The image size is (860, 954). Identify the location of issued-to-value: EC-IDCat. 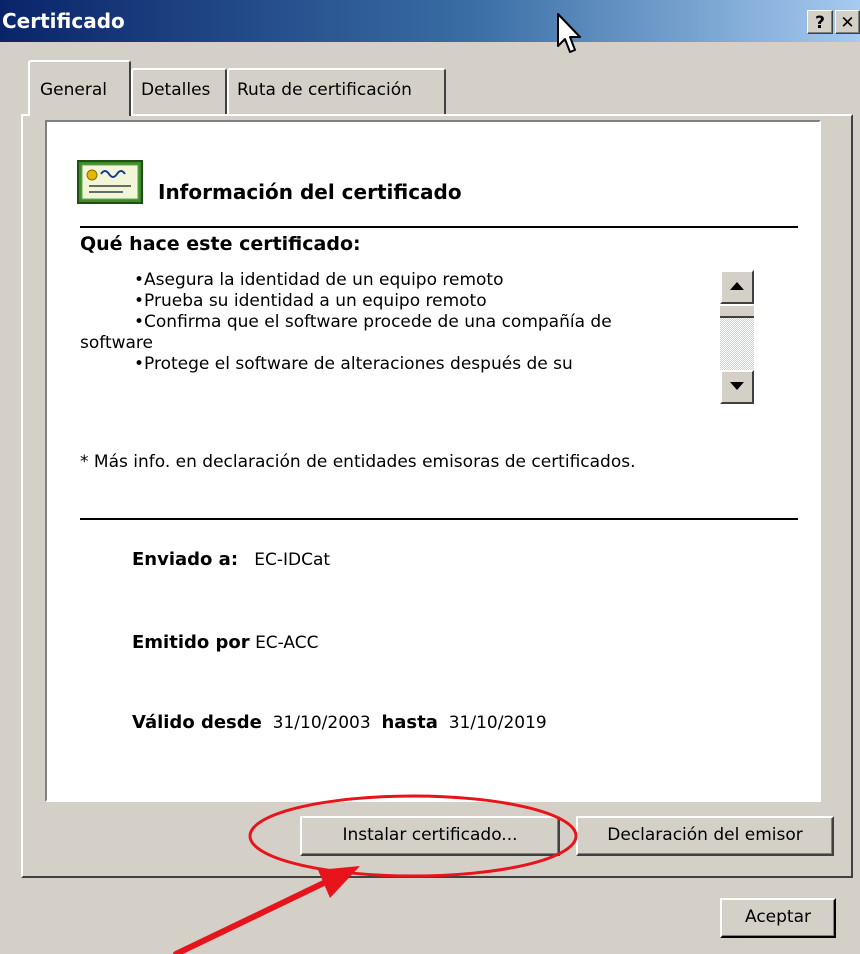
(292, 560).